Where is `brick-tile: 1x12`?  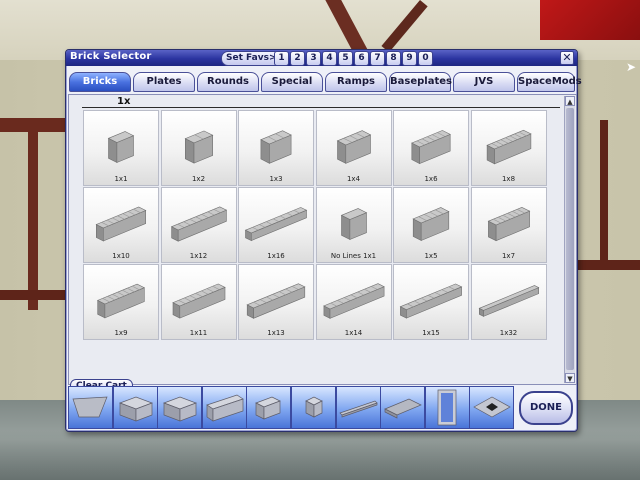 brick-tile: 1x12 is located at coordinates (198, 225).